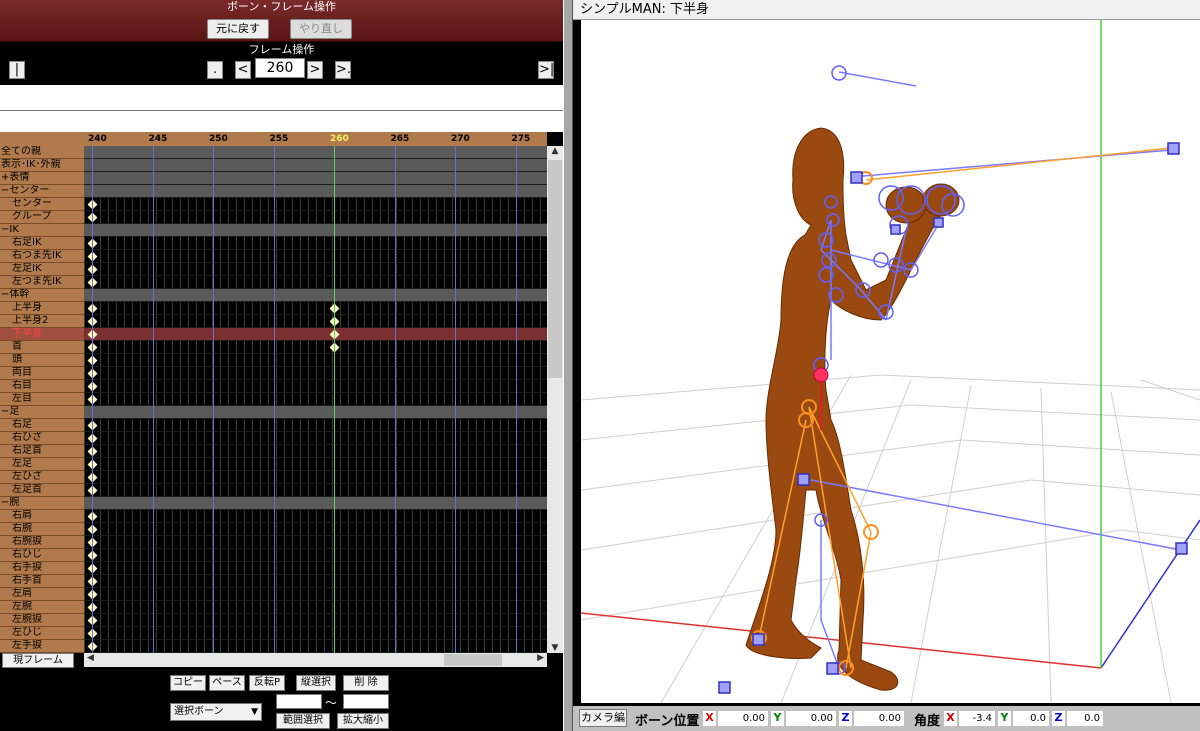 This screenshot has height=731, width=1200. Describe the element at coordinates (886, 10) in the screenshot. I see `viewport-title: シンプルMAN: 下半身` at that location.